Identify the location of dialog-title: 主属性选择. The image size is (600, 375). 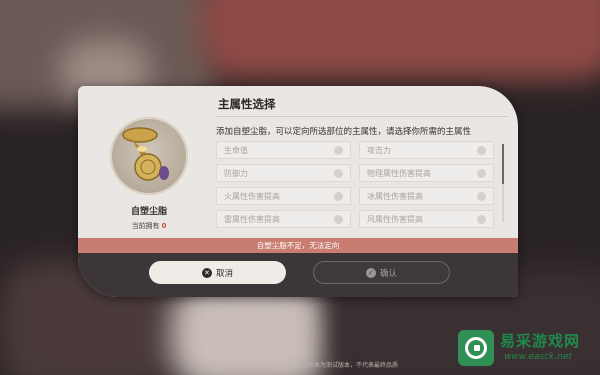
(247, 104).